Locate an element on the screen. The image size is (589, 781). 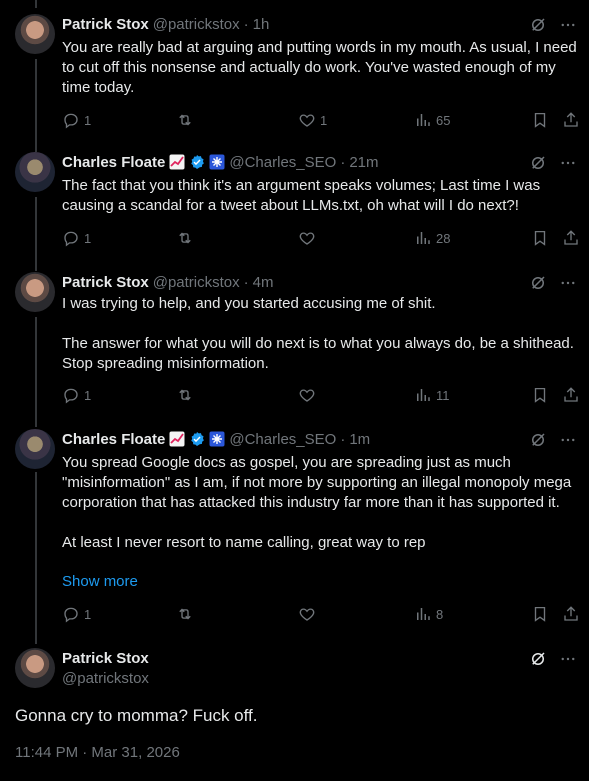
post-header: Patrick Stox @patrickstox · 1h is located at coordinates (165, 24).